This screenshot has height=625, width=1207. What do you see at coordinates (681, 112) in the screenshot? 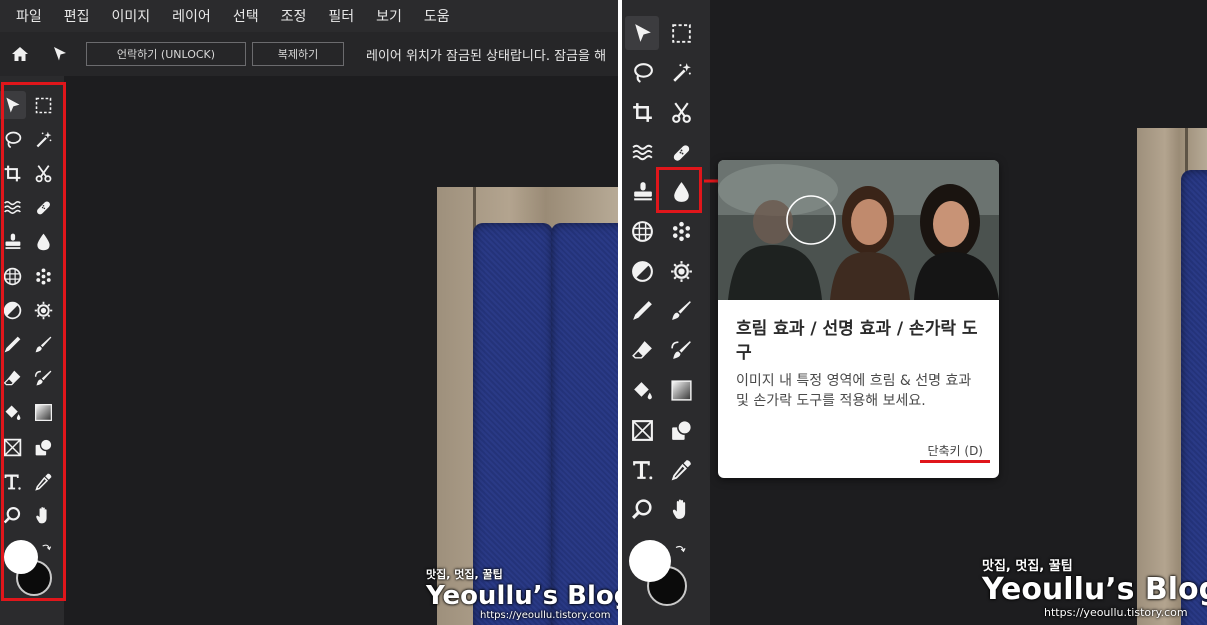
I see `scissors-icon` at bounding box center [681, 112].